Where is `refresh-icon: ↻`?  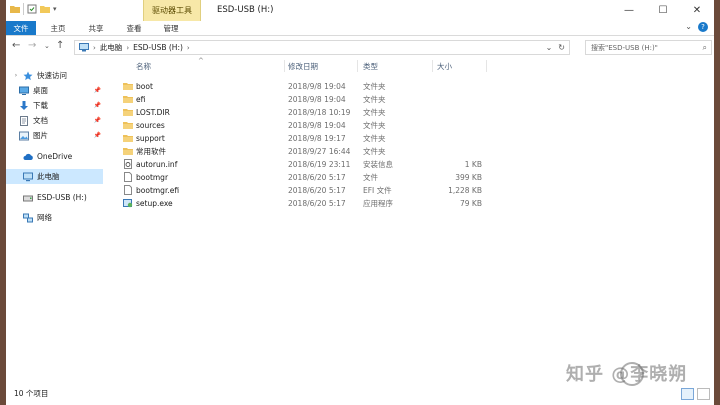 refresh-icon: ↻ is located at coordinates (561, 47).